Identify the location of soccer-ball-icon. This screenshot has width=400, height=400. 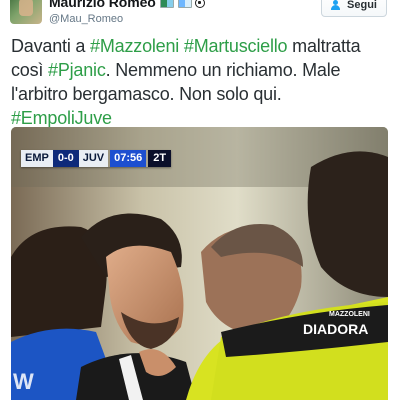
(199, 4).